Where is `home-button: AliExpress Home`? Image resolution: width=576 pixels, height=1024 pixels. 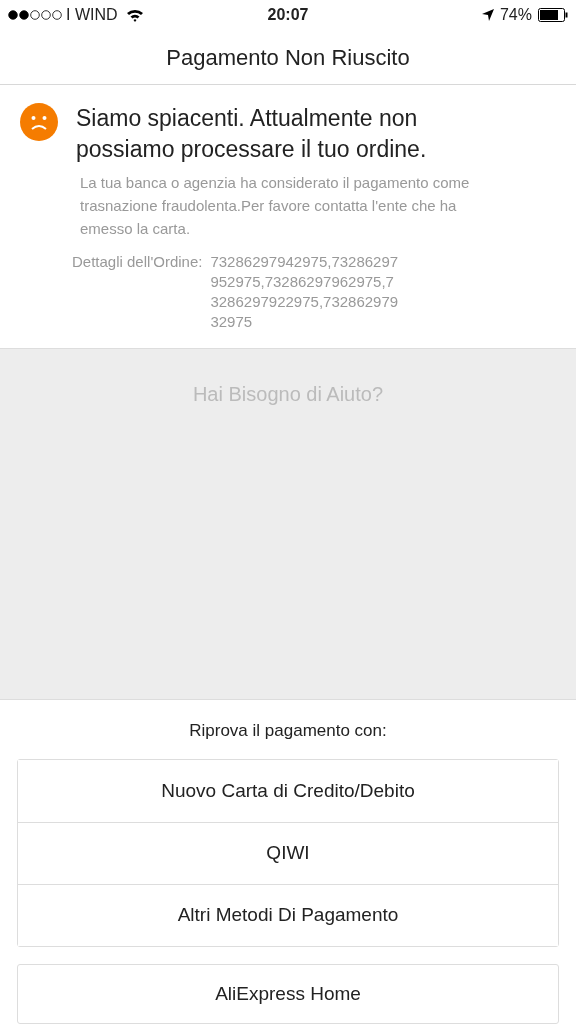 home-button: AliExpress Home is located at coordinates (288, 994).